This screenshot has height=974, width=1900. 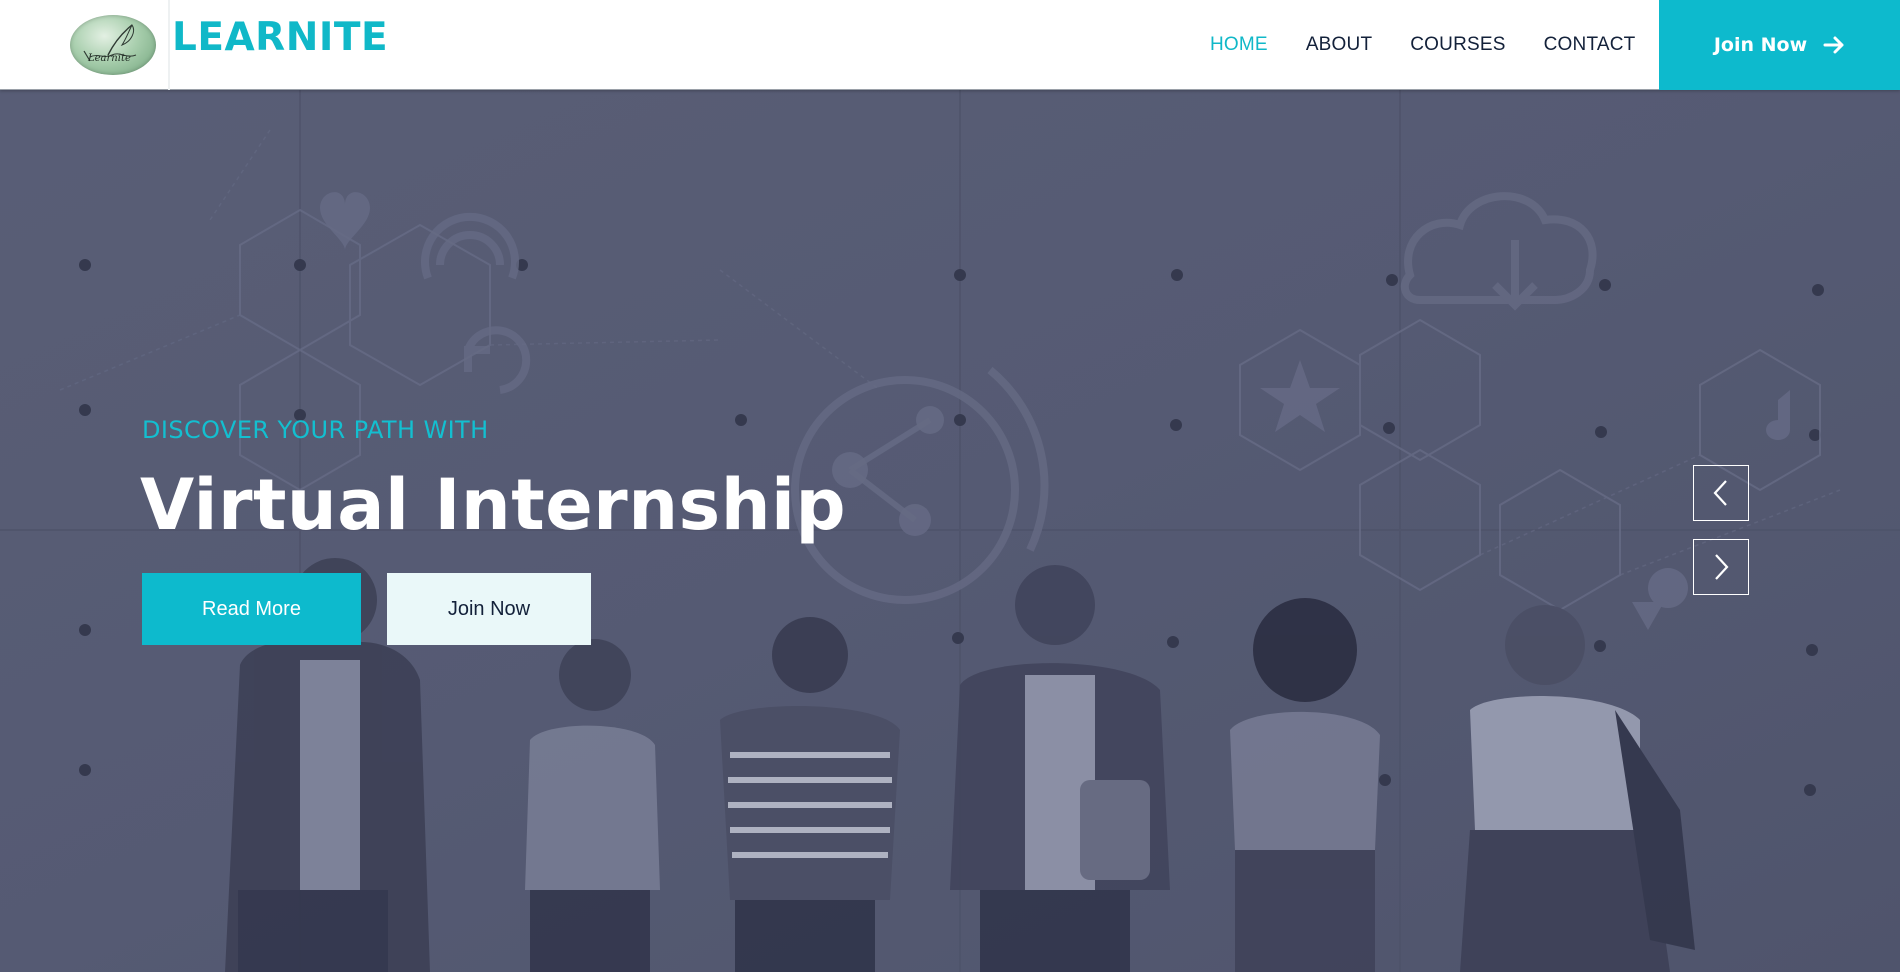 What do you see at coordinates (1590, 45) in the screenshot?
I see `nav-item-contact: CONTACT` at bounding box center [1590, 45].